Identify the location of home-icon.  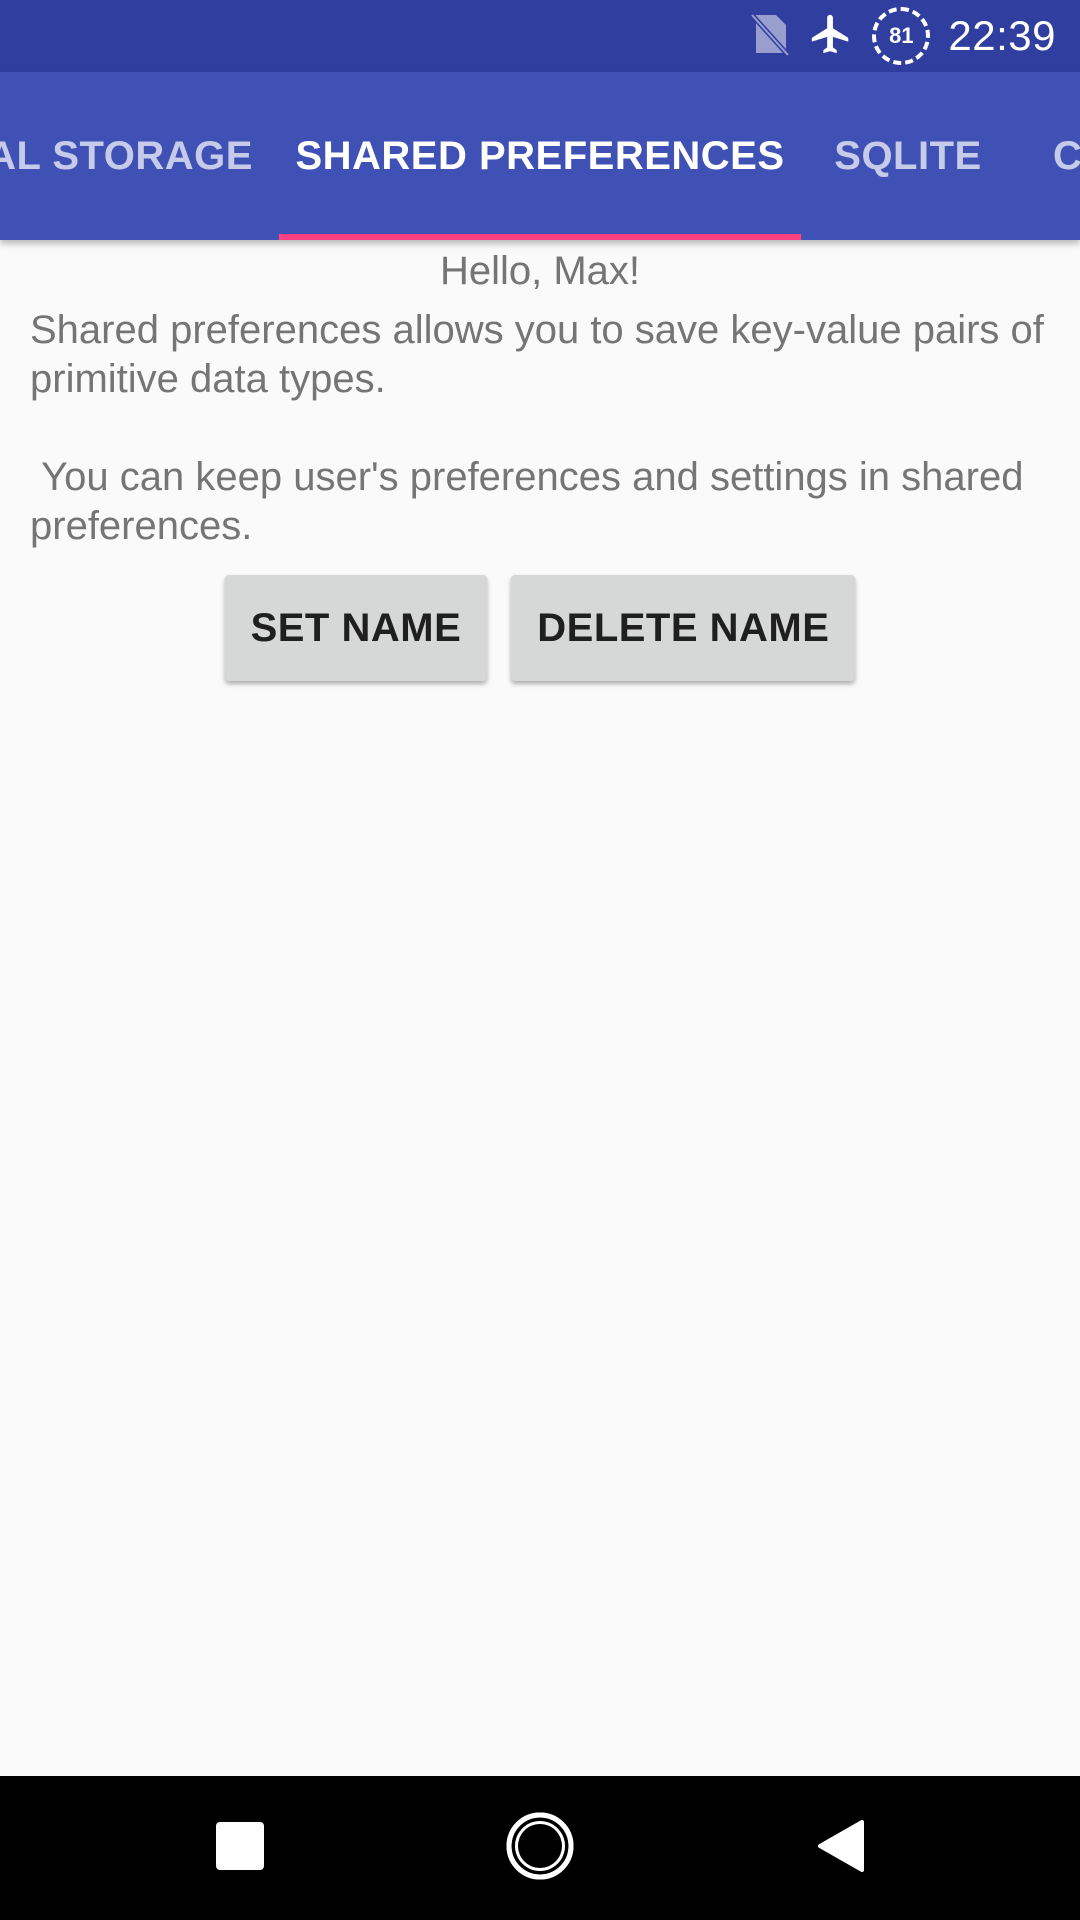
(540, 1848).